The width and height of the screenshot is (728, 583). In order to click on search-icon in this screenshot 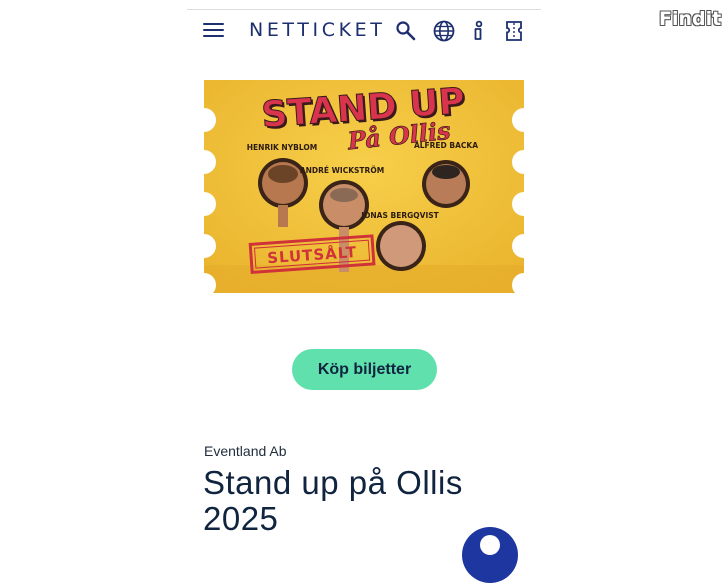, I will do `click(406, 31)`.